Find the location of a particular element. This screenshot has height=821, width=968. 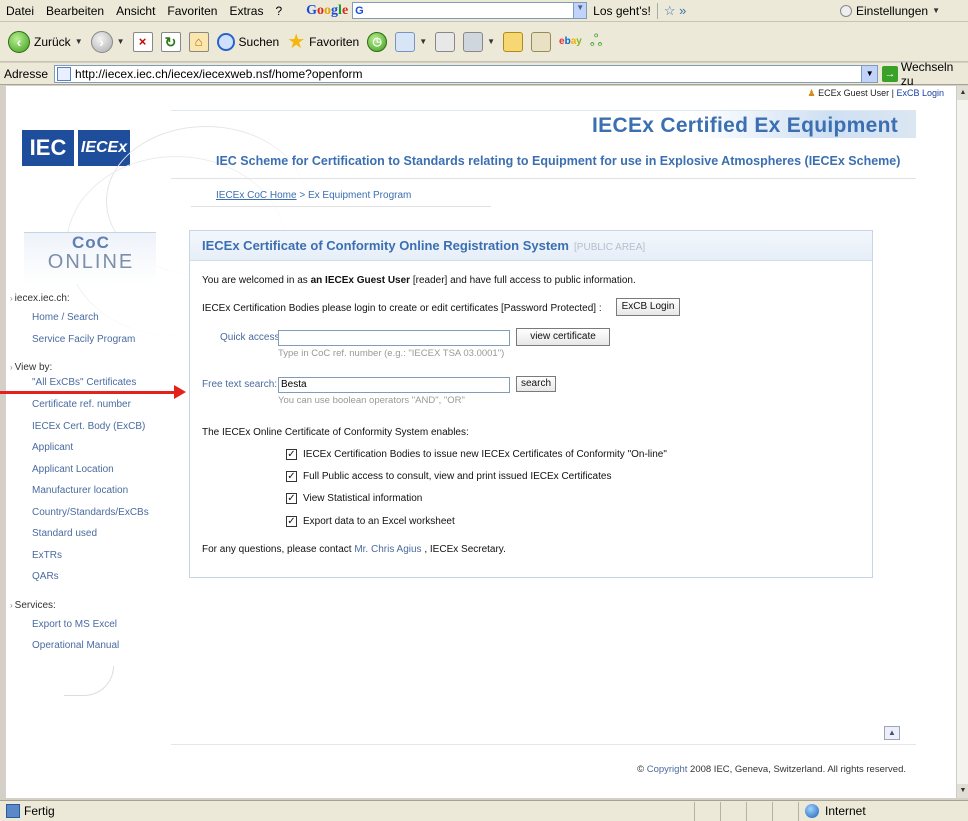

home-button: ⌂ is located at coordinates (199, 41).